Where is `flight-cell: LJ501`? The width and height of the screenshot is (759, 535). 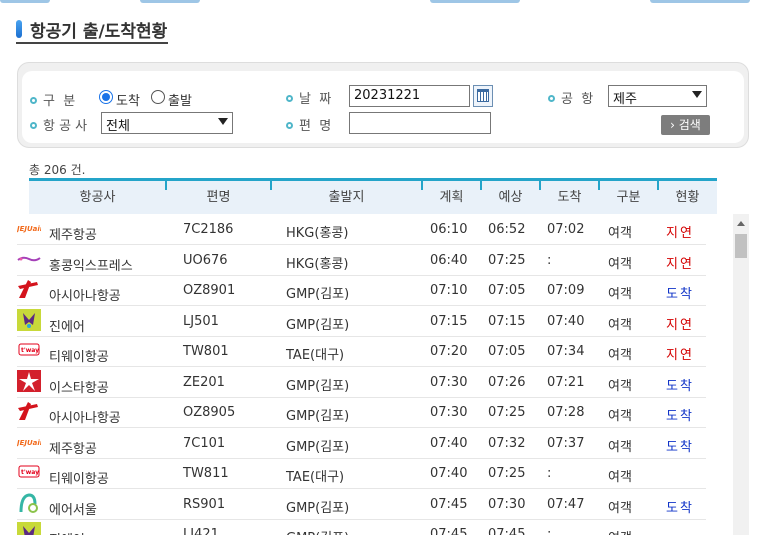 flight-cell: LJ501 is located at coordinates (201, 321).